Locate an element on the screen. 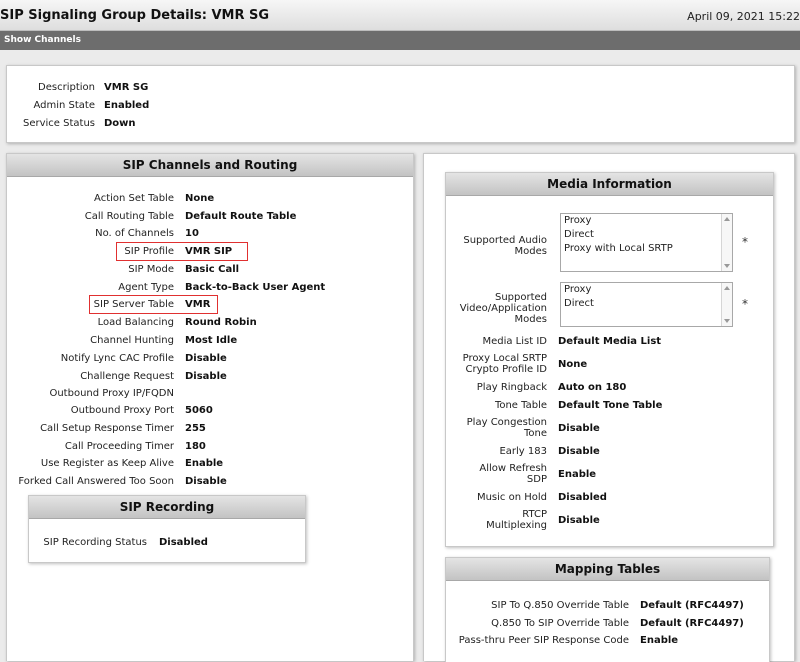  outbound-proxy-ip-label: Outbound Proxy IP/FQDN is located at coordinates (111, 393).